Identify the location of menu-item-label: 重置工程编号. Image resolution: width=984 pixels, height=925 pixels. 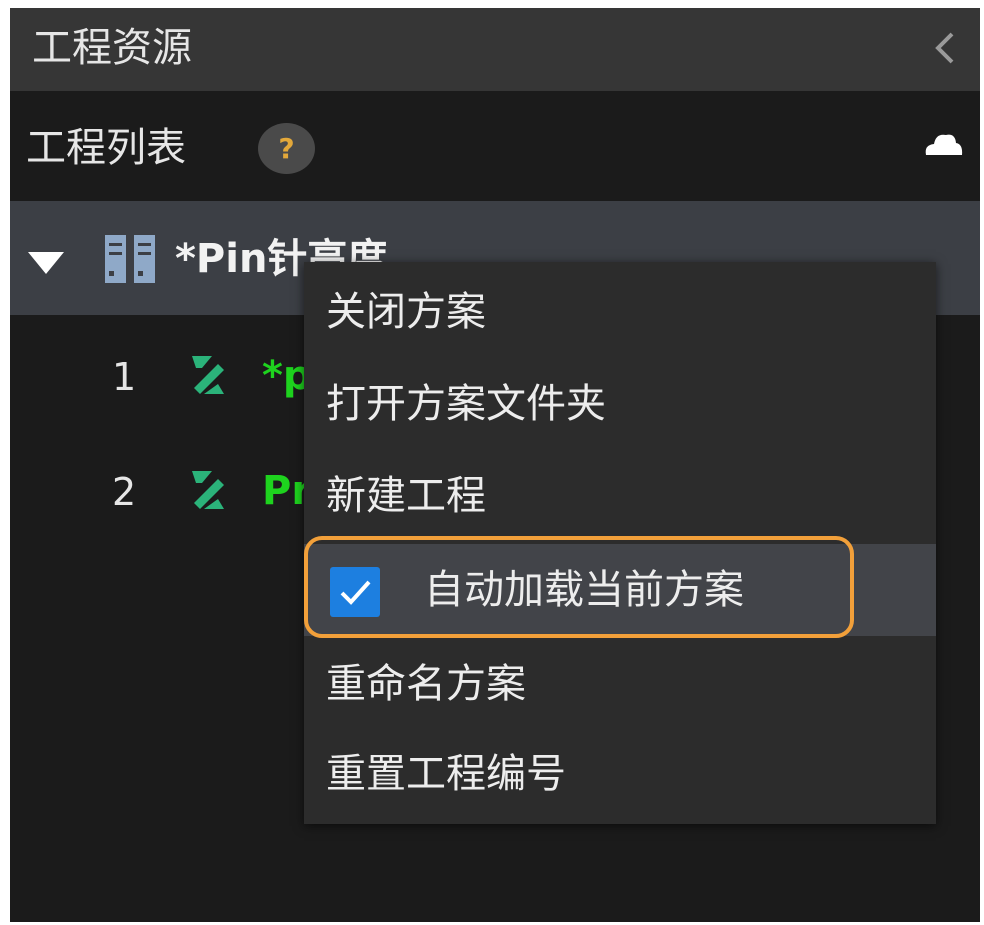
(446, 774).